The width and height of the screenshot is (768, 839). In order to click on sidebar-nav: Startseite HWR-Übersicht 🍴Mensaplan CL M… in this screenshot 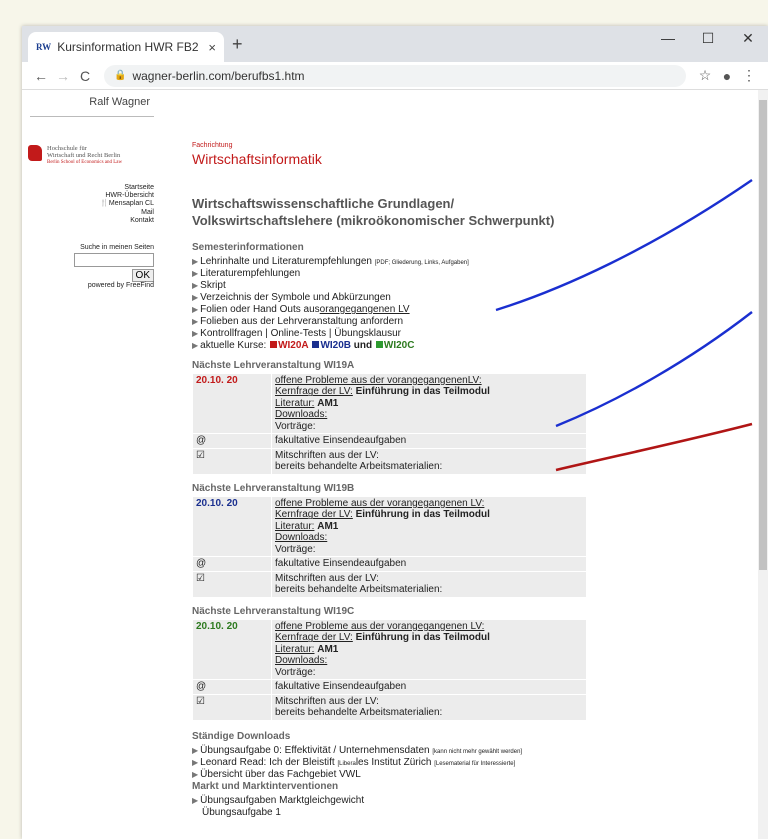, I will do `click(91, 205)`.